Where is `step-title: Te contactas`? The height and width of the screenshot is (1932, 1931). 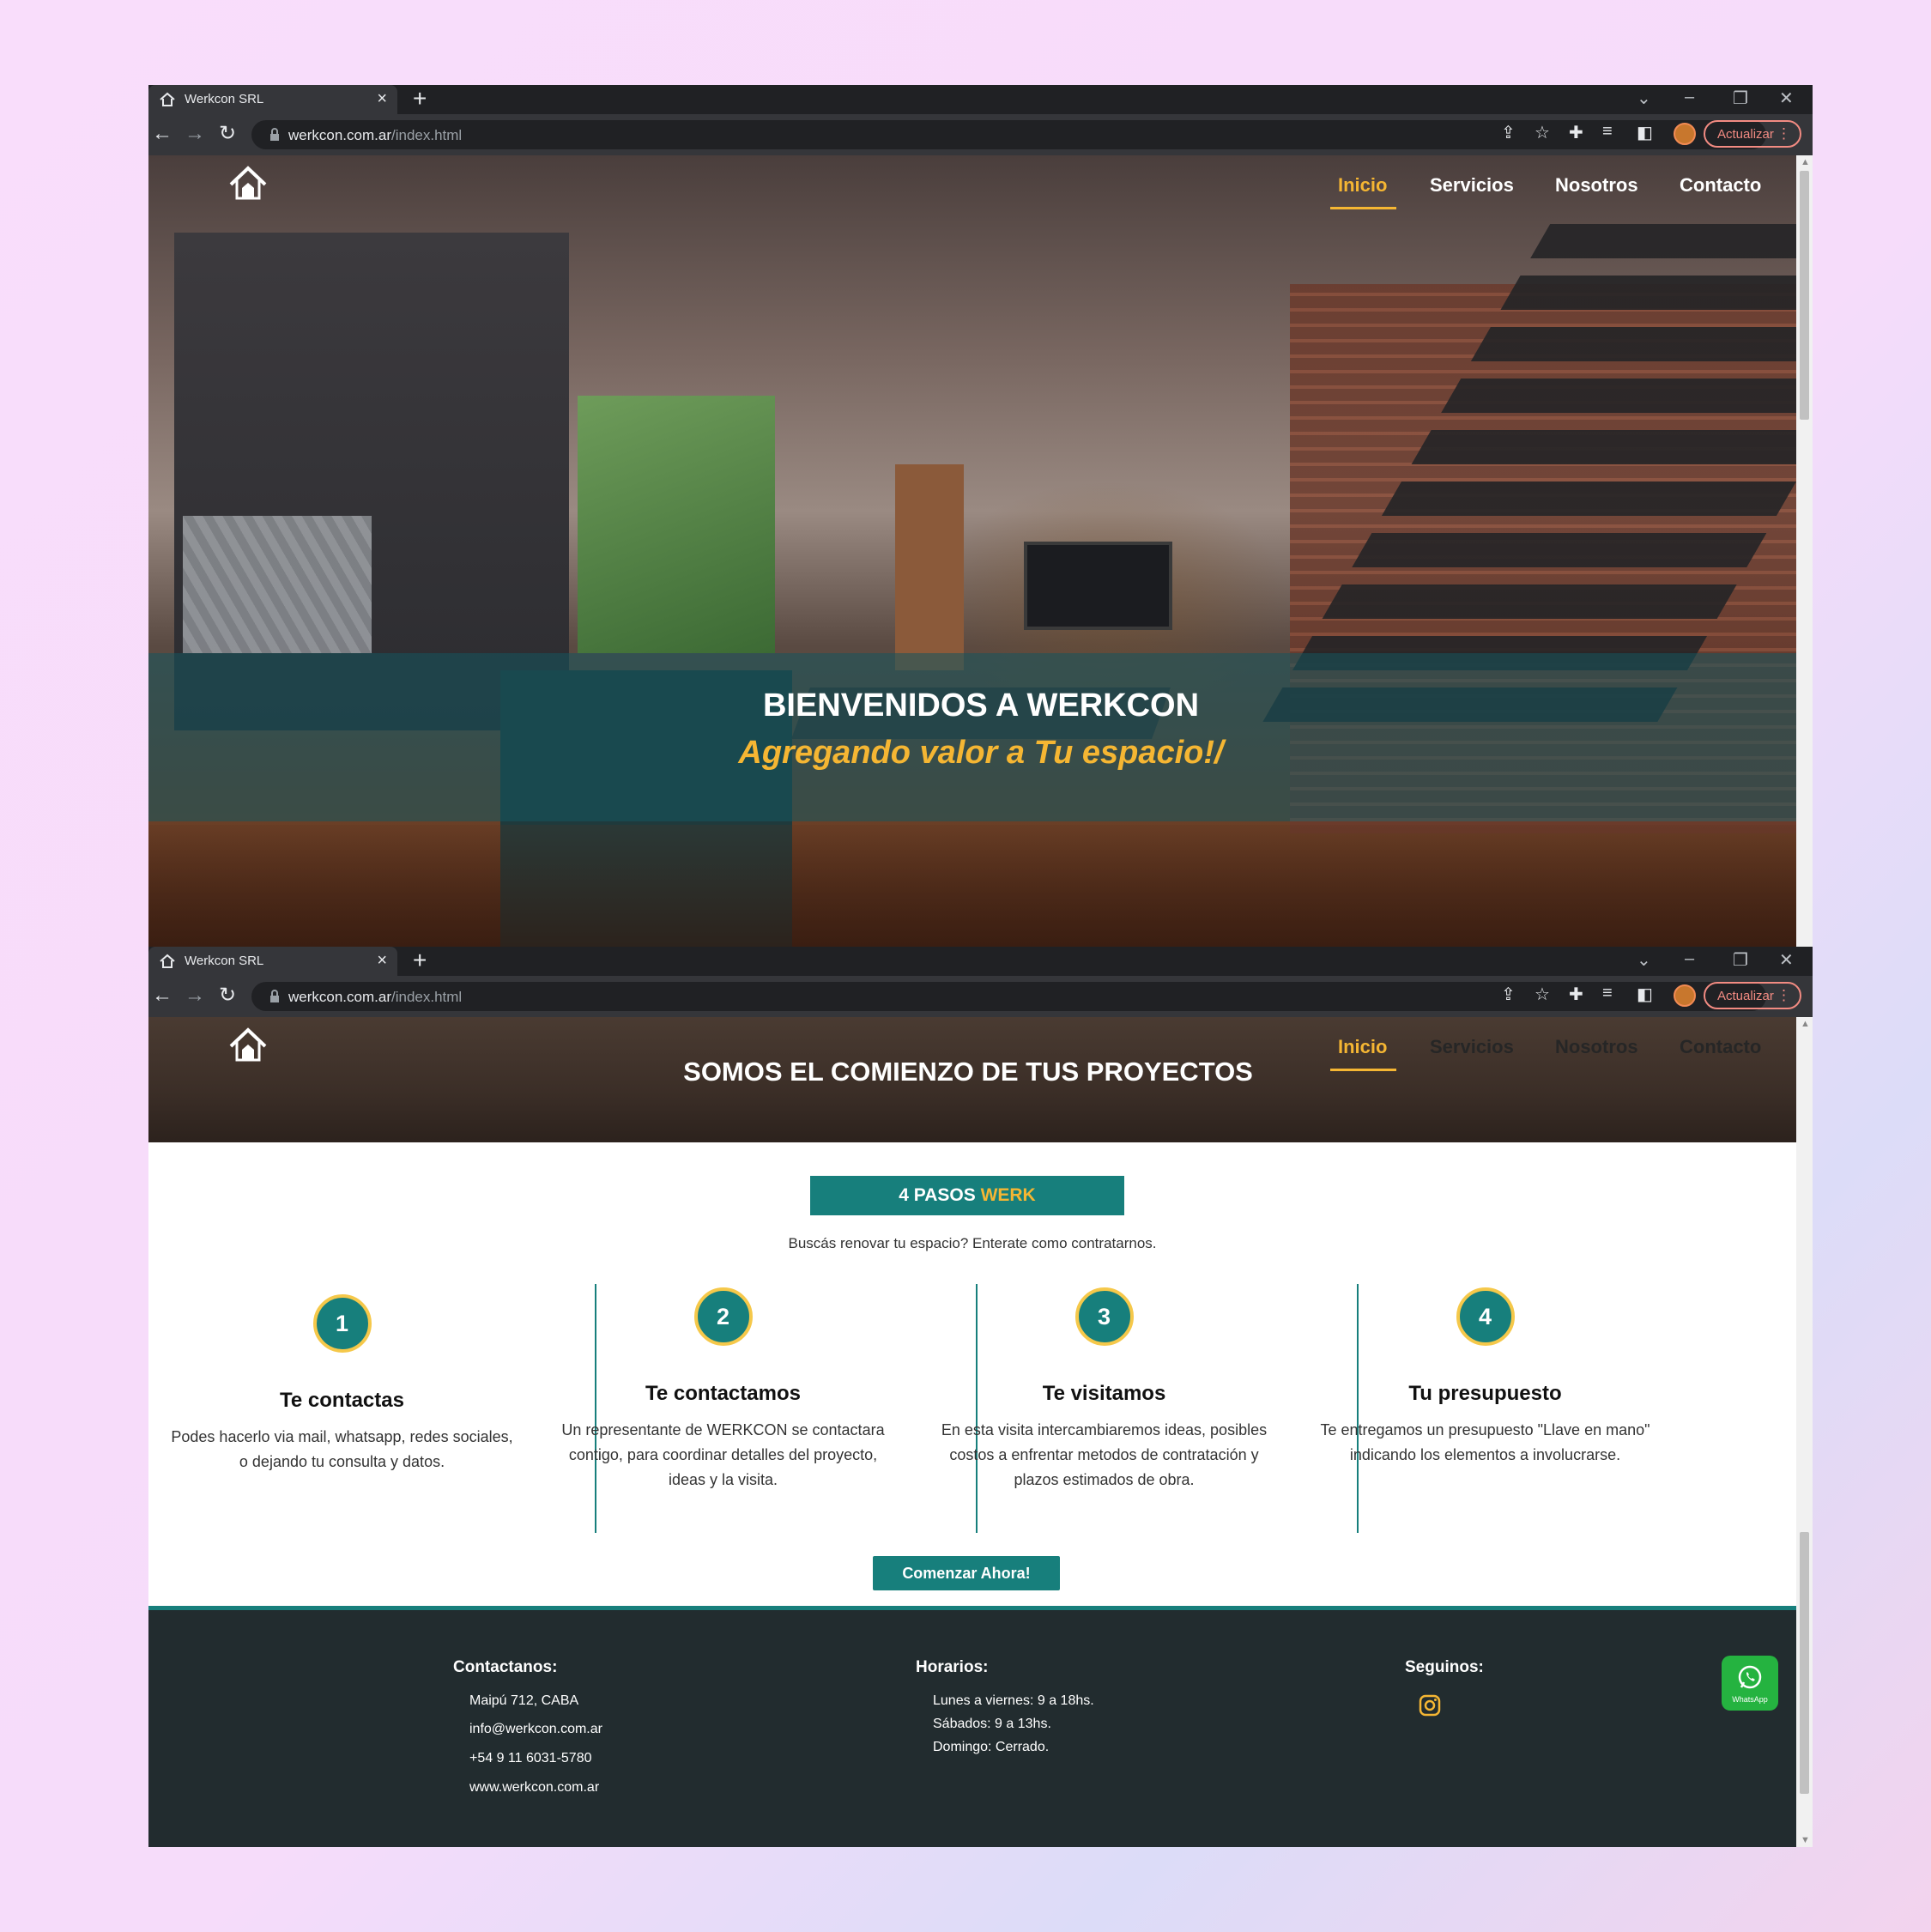 step-title: Te contactas is located at coordinates (342, 1401).